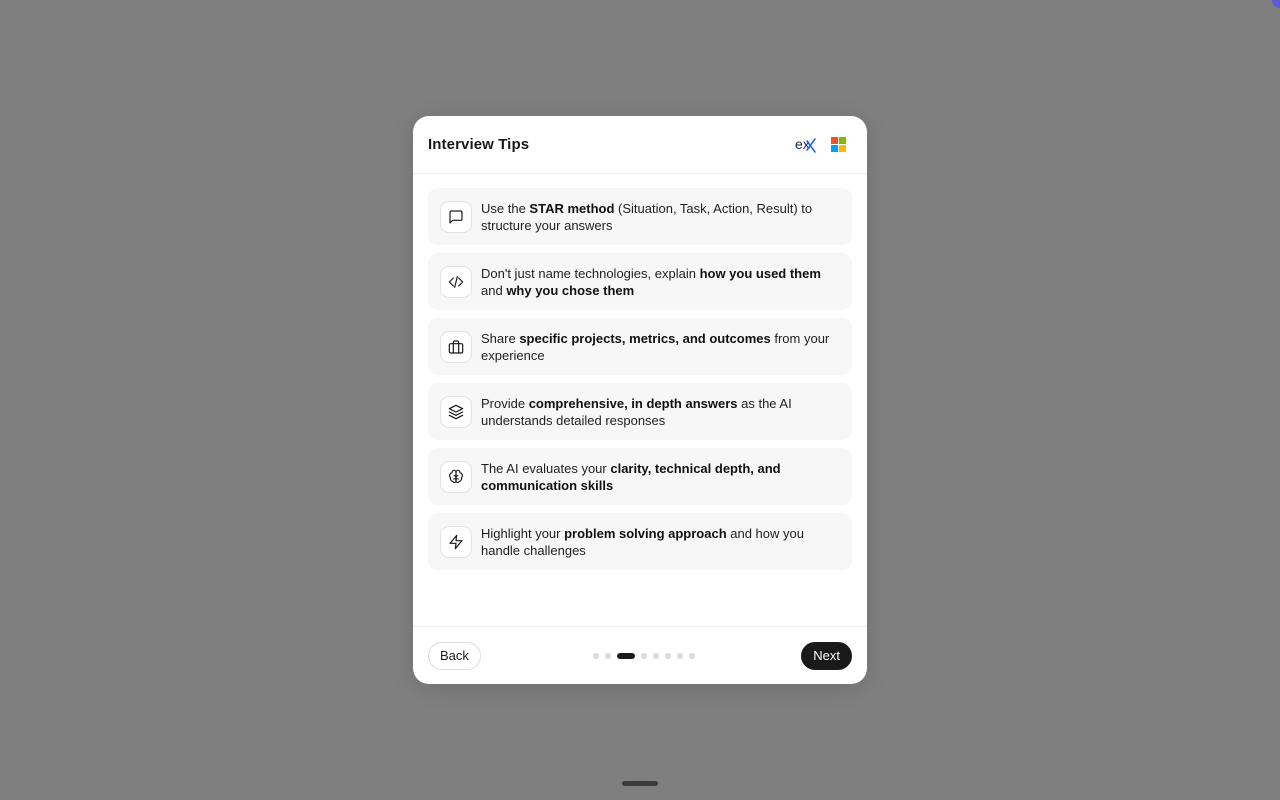  I want to click on modal-footer: Back Next, so click(640, 655).